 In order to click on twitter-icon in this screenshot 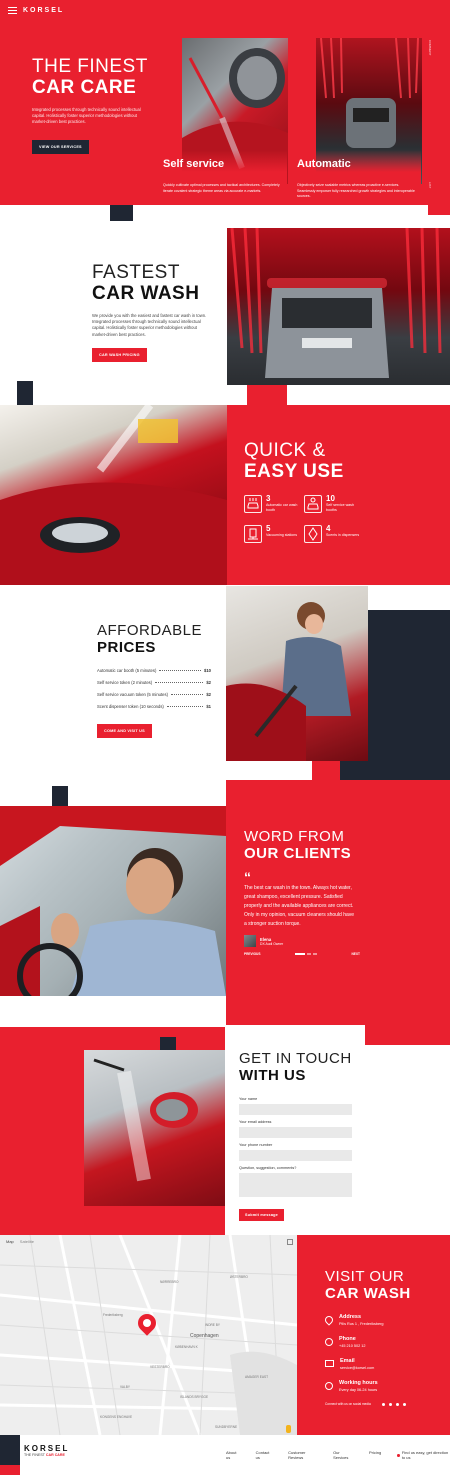, I will do `click(390, 1404)`.